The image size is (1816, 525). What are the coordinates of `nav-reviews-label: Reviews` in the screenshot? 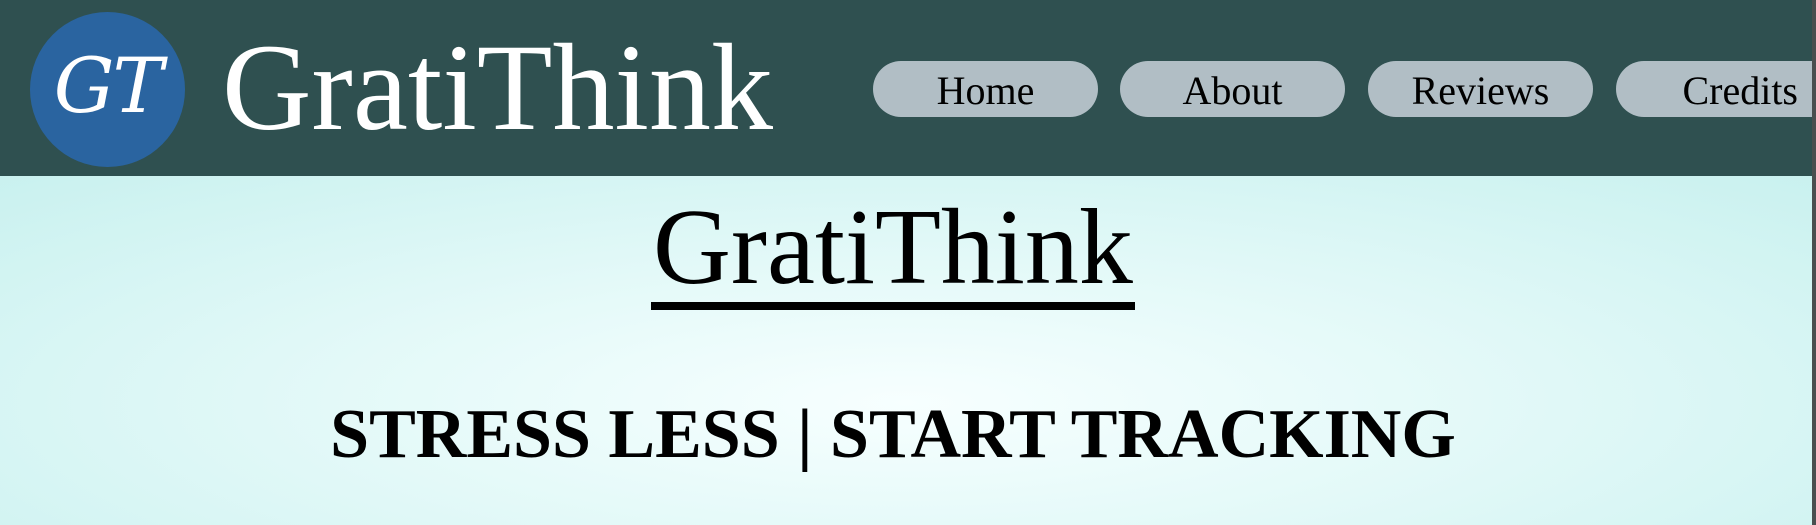 It's located at (1480, 90).